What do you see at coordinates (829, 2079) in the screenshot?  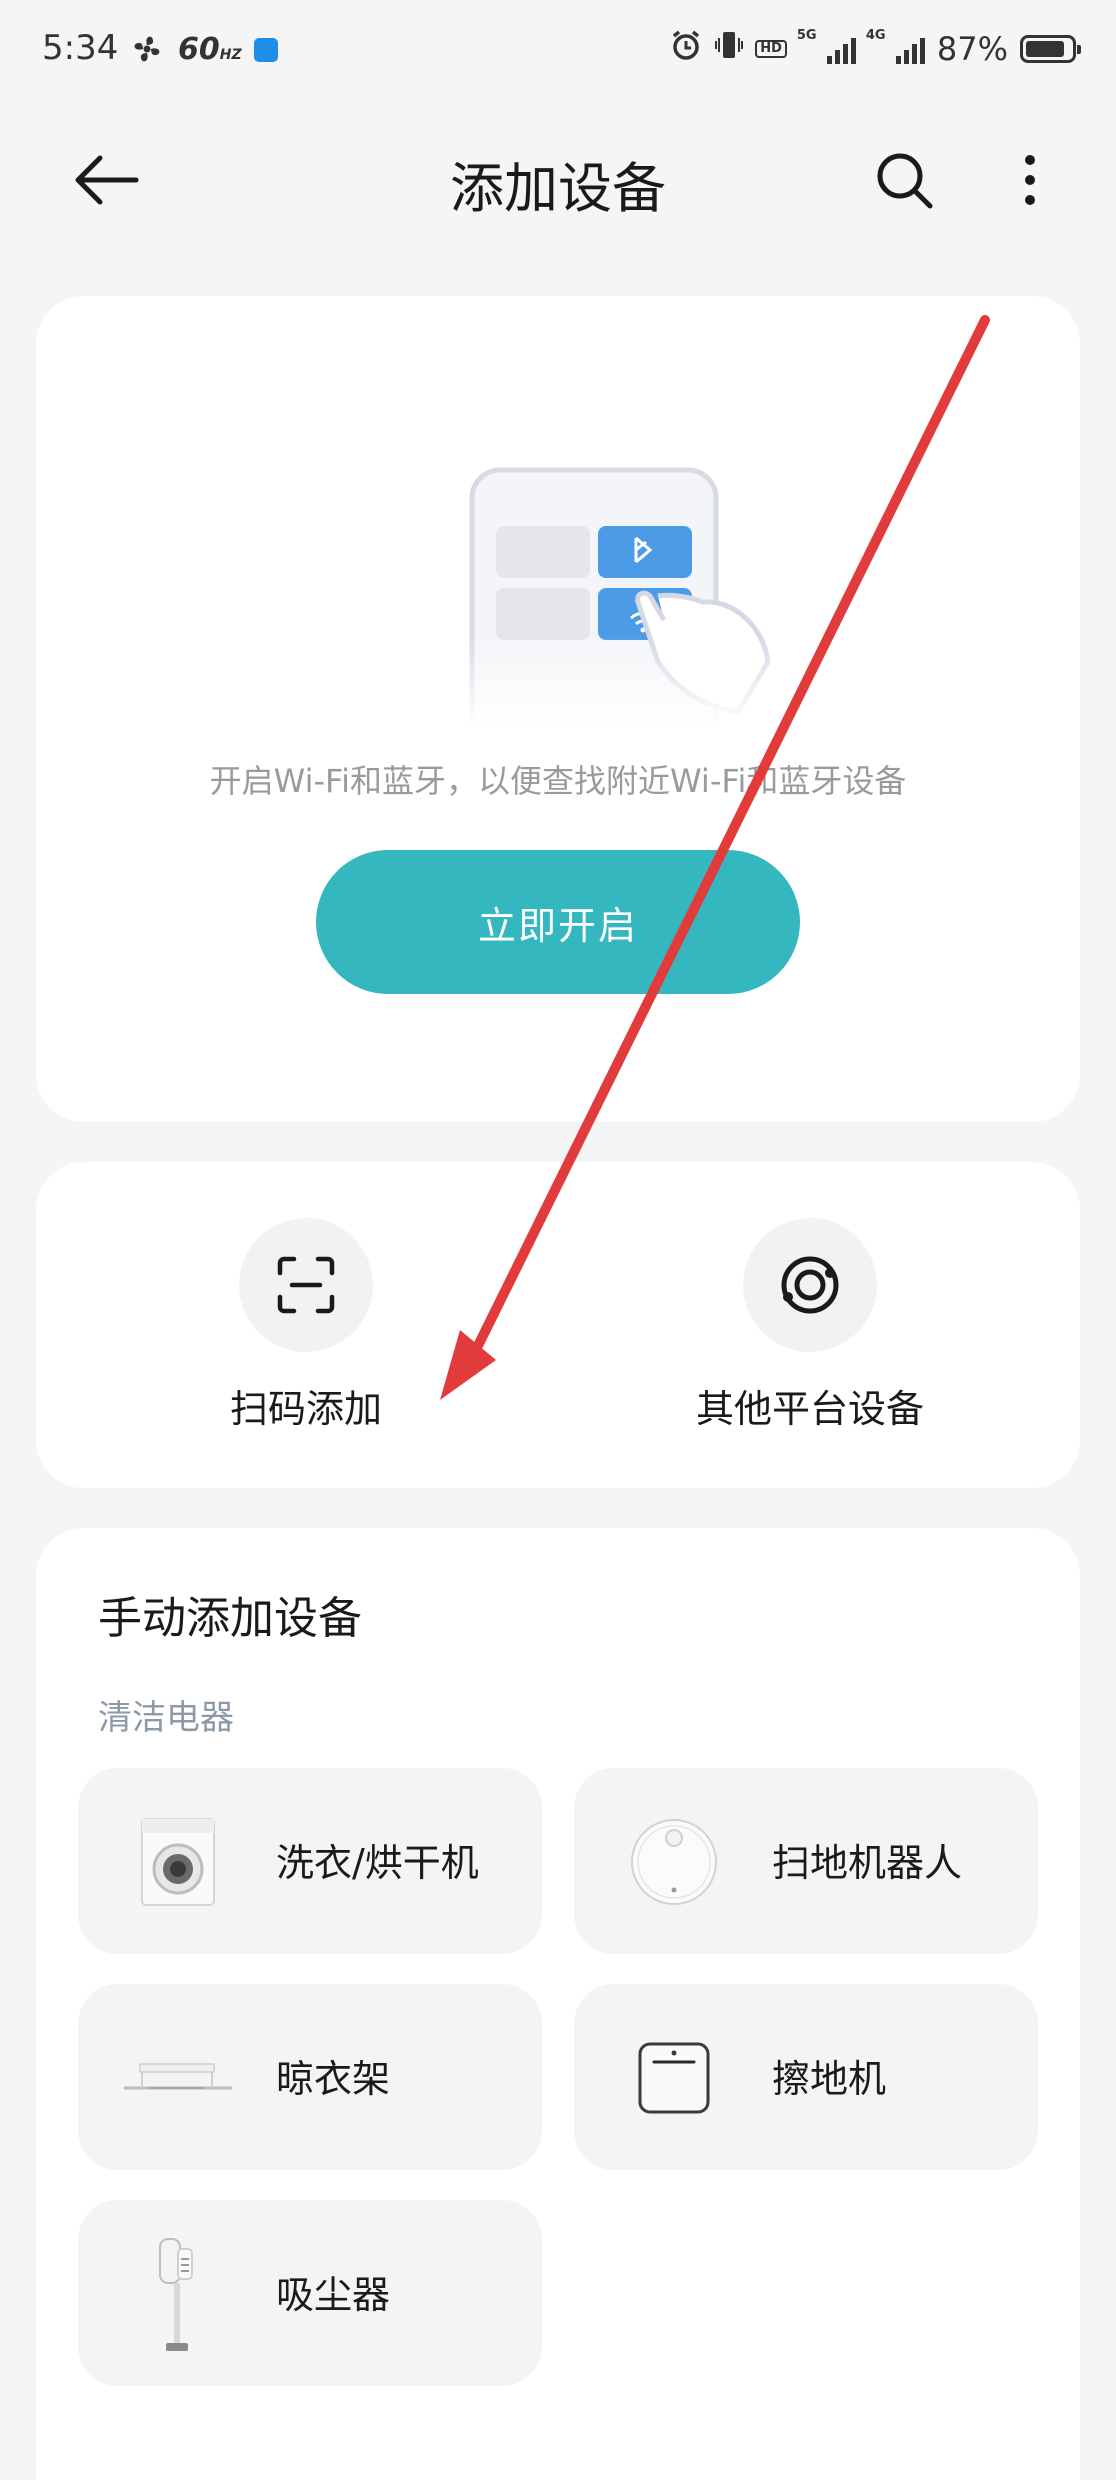 I see `device-label: 擦地机` at bounding box center [829, 2079].